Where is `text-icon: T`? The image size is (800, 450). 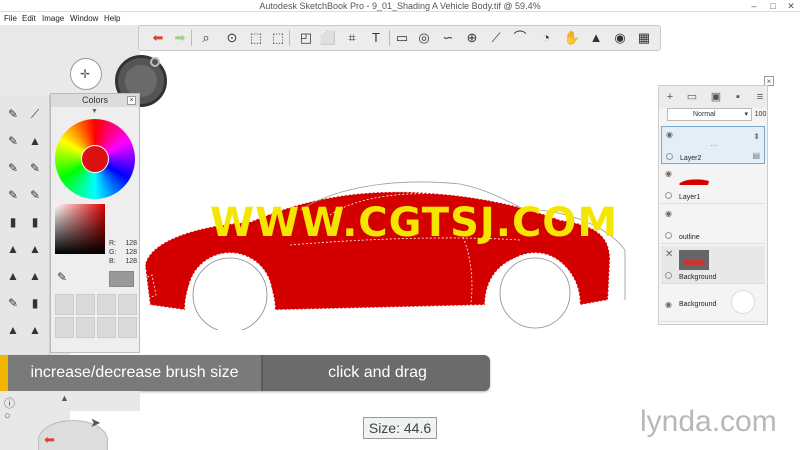
text-icon: T is located at coordinates (376, 38).